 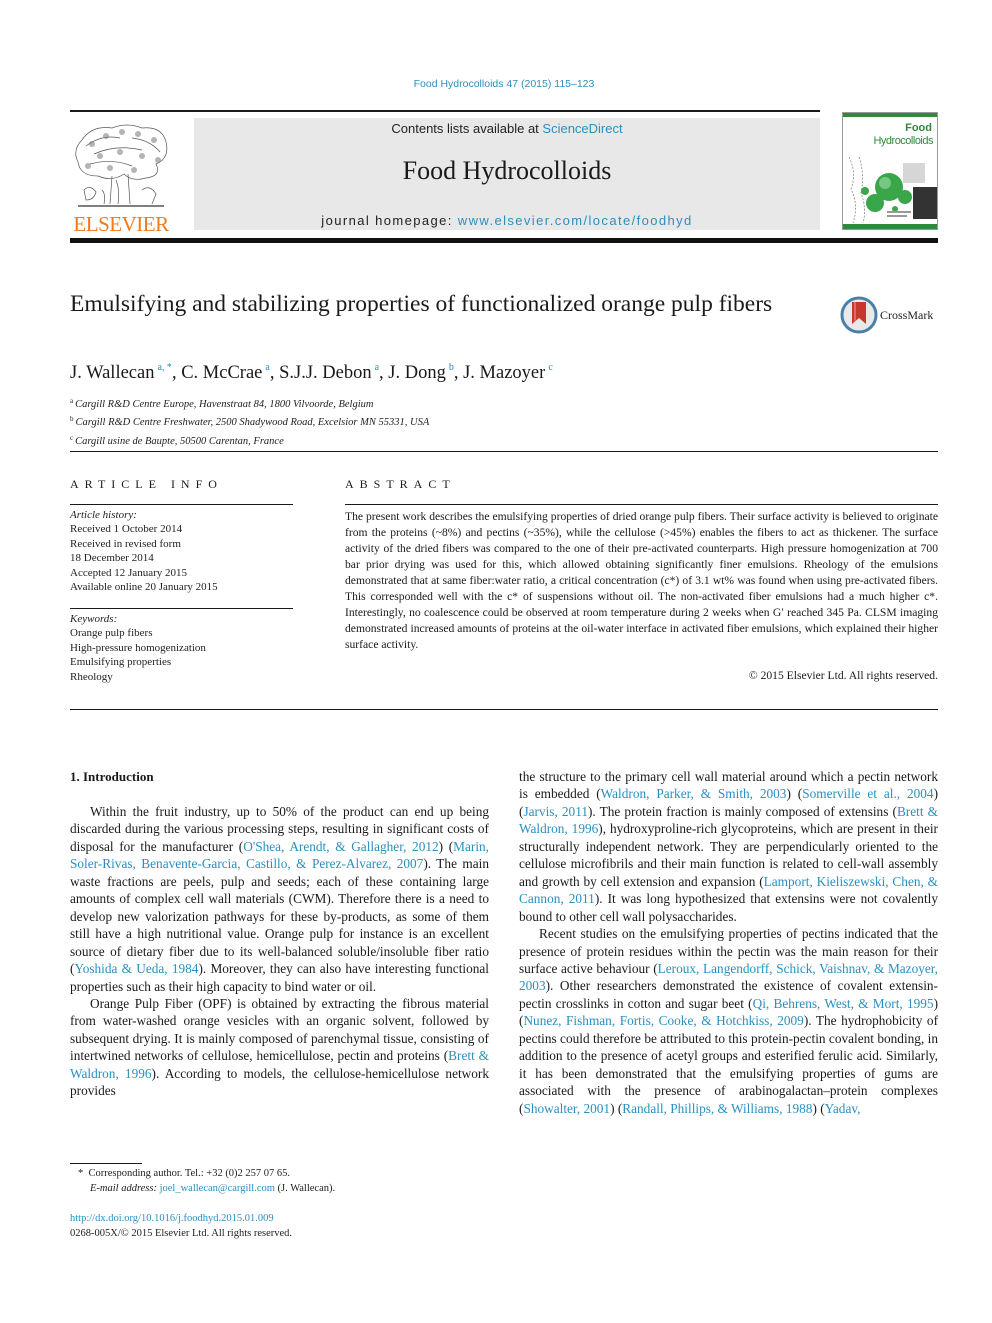 I want to click on author-name: S.J.J. Debon, so click(x=325, y=373).